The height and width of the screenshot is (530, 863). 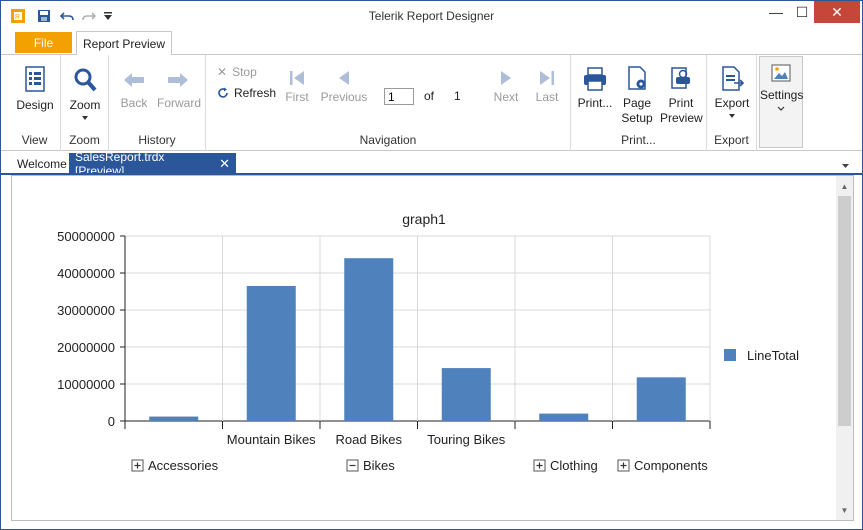 I want to click on y-tick-label: 30000000, so click(x=86, y=310).